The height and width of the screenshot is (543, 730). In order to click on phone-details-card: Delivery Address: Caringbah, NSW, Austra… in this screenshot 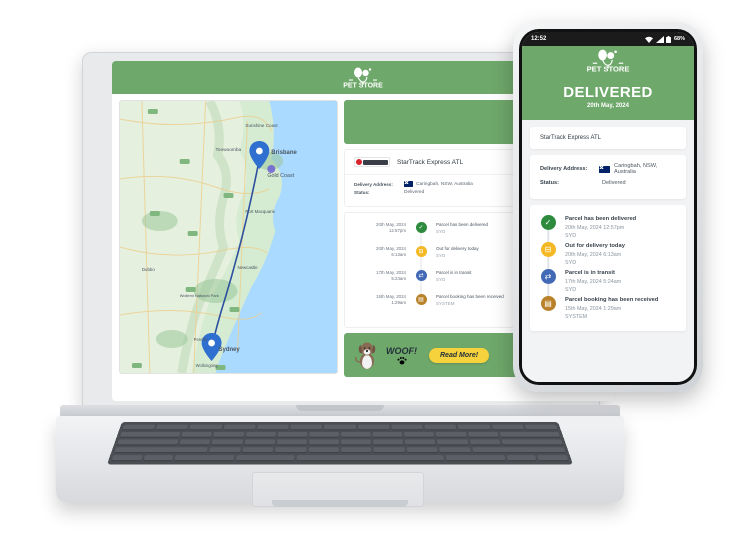, I will do `click(608, 177)`.